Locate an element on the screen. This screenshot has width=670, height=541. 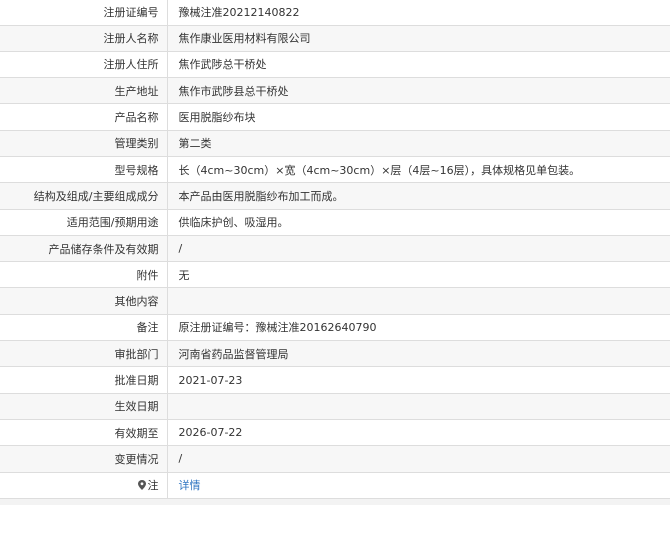
field-label: 生产地址 is located at coordinates (84, 91).